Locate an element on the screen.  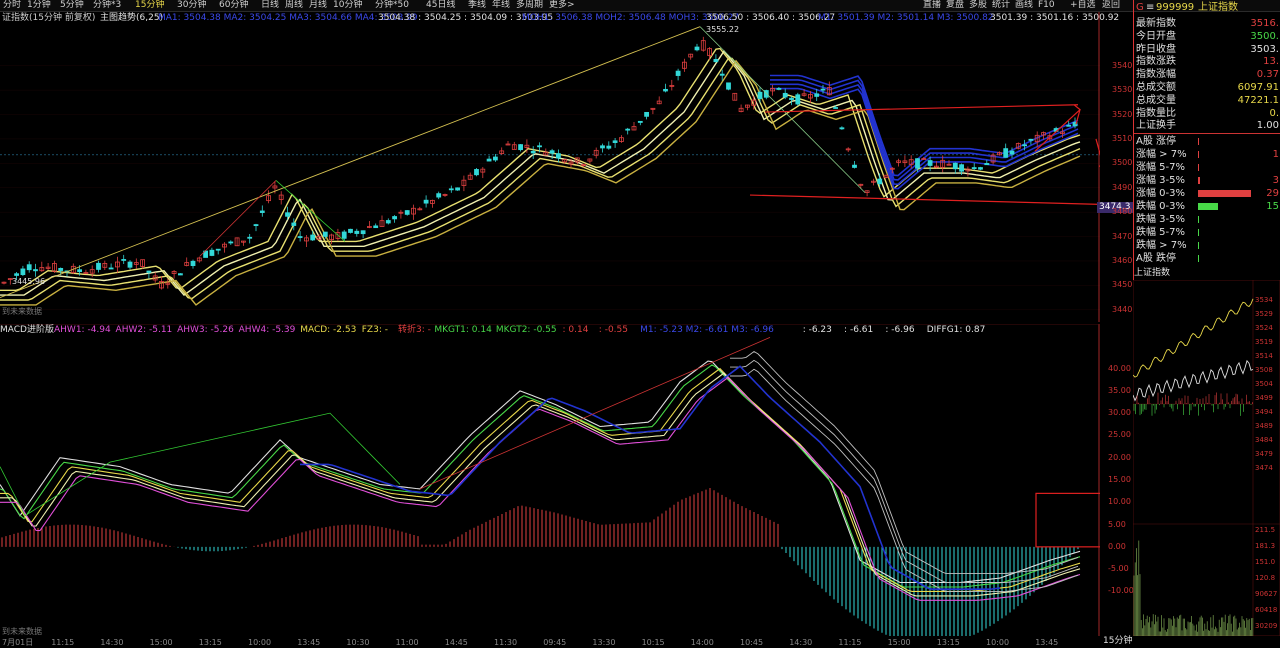
mini-axis-tick: 3529 is located at coordinates (1264, 314).